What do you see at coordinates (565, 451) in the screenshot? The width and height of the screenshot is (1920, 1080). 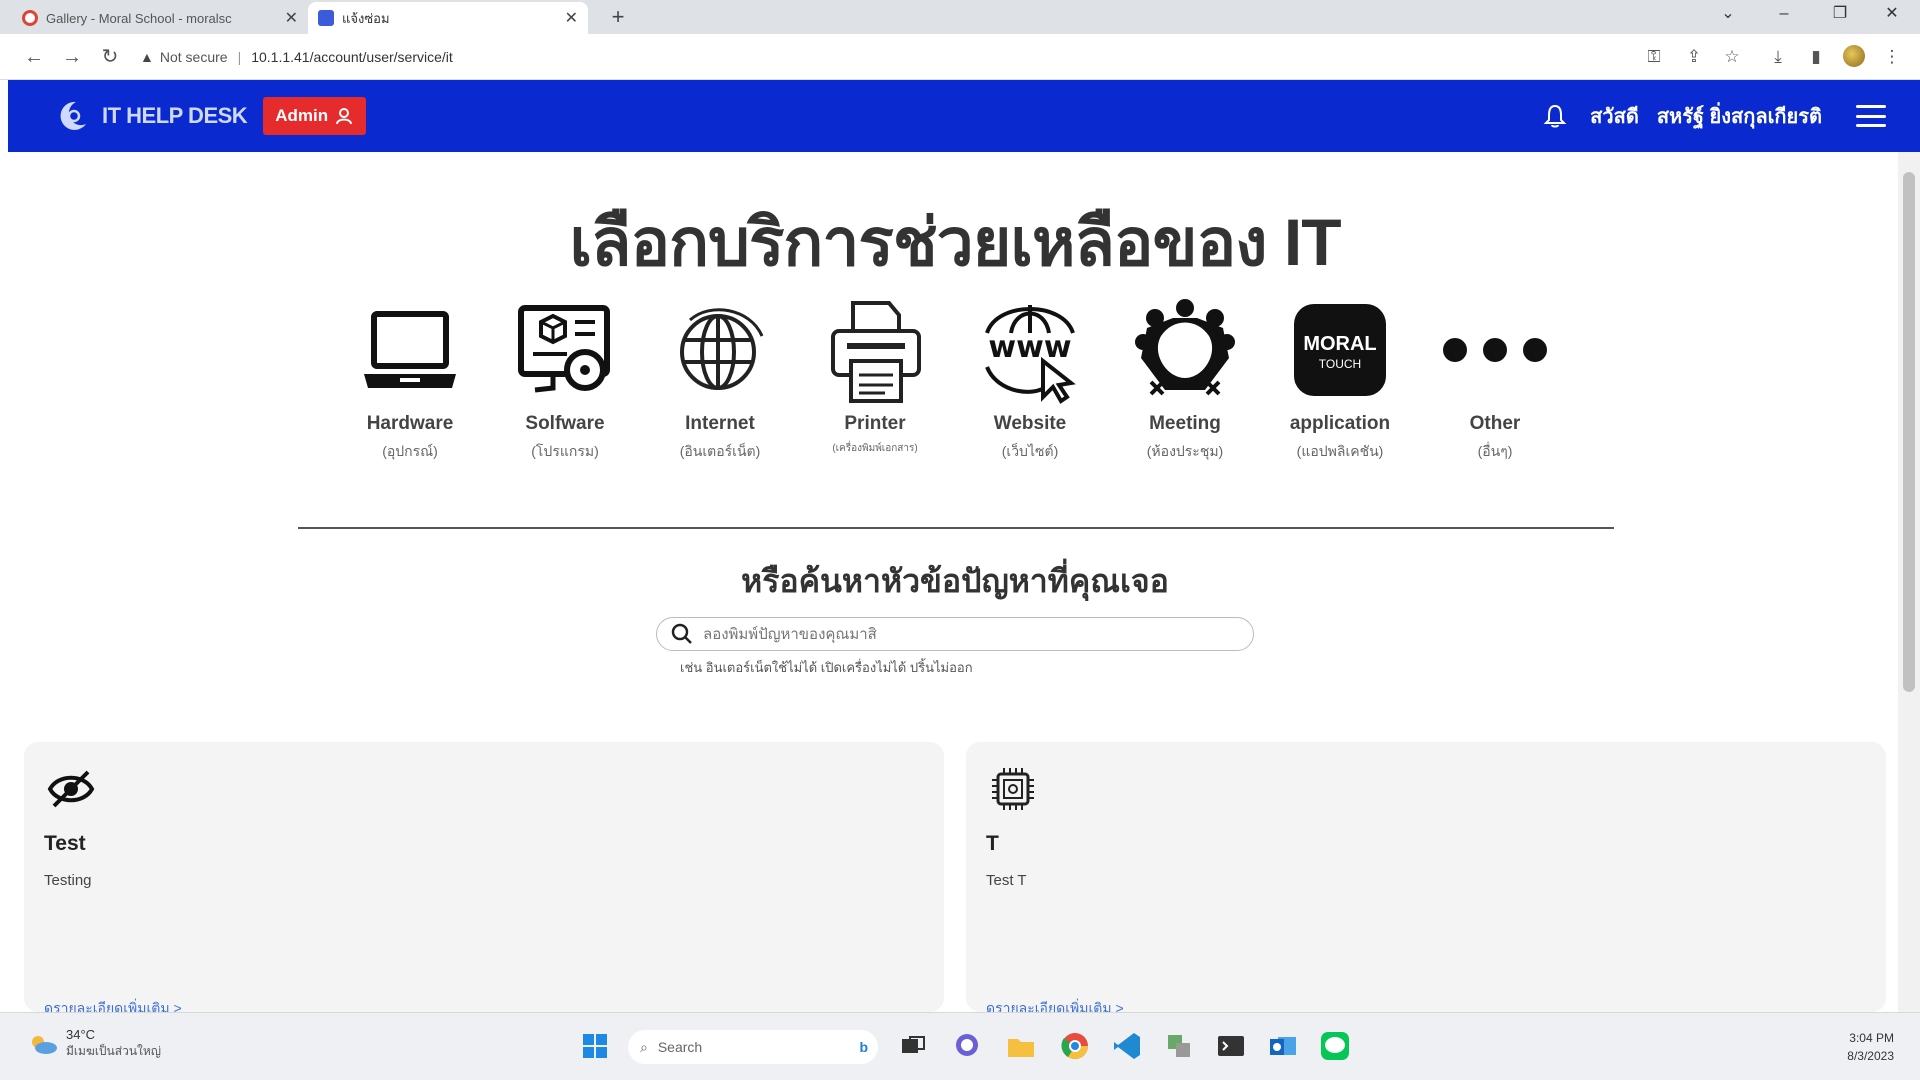 I see `service-sub: (โปรแกรม)` at bounding box center [565, 451].